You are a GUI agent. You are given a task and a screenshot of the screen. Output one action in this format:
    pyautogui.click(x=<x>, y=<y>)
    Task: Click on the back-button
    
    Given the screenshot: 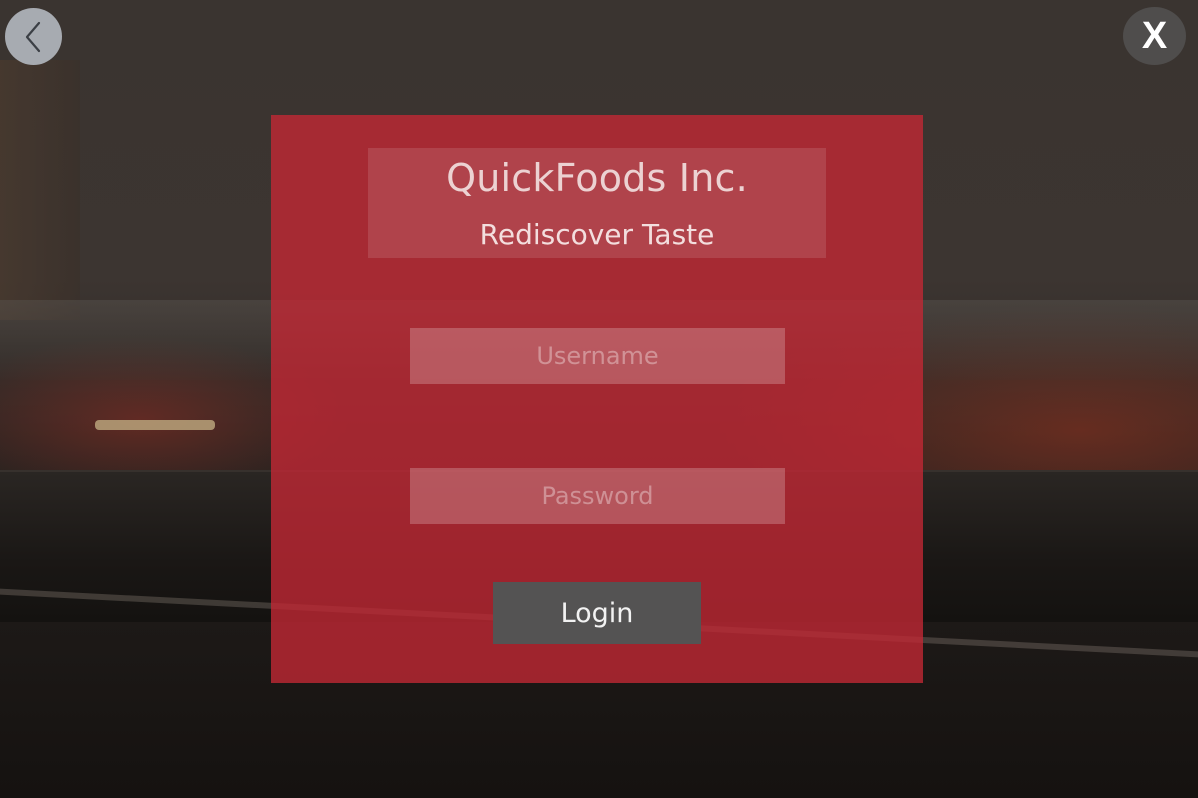 What is the action you would take?
    pyautogui.click(x=33, y=36)
    